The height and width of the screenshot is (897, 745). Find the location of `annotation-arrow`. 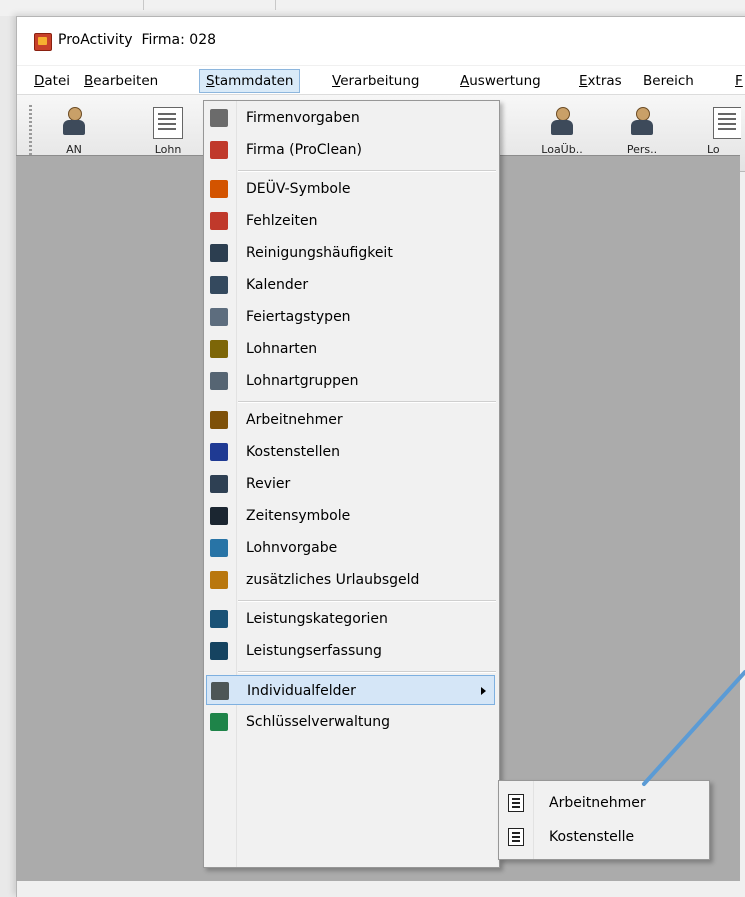

annotation-arrow is located at coordinates (693, 728).